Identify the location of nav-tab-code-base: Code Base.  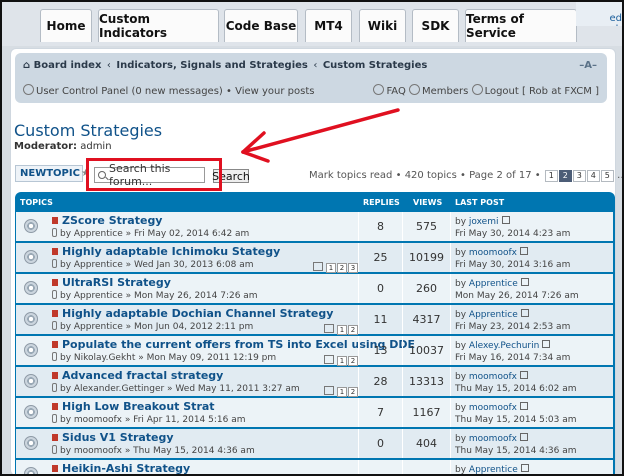
(261, 25).